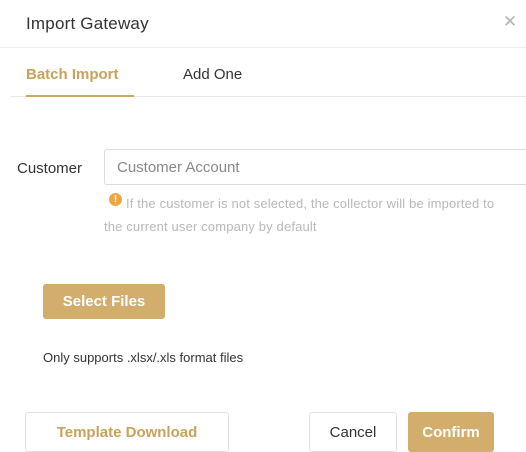  What do you see at coordinates (127, 432) in the screenshot?
I see `template-download-button: Template Download` at bounding box center [127, 432].